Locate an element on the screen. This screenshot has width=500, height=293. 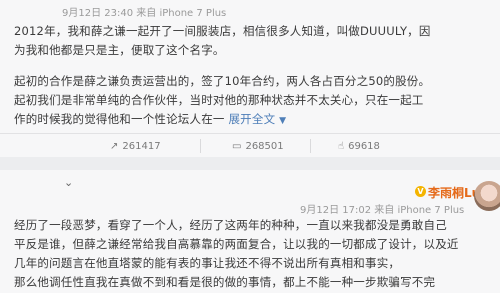
repost-icon: ↗ is located at coordinates (114, 146).